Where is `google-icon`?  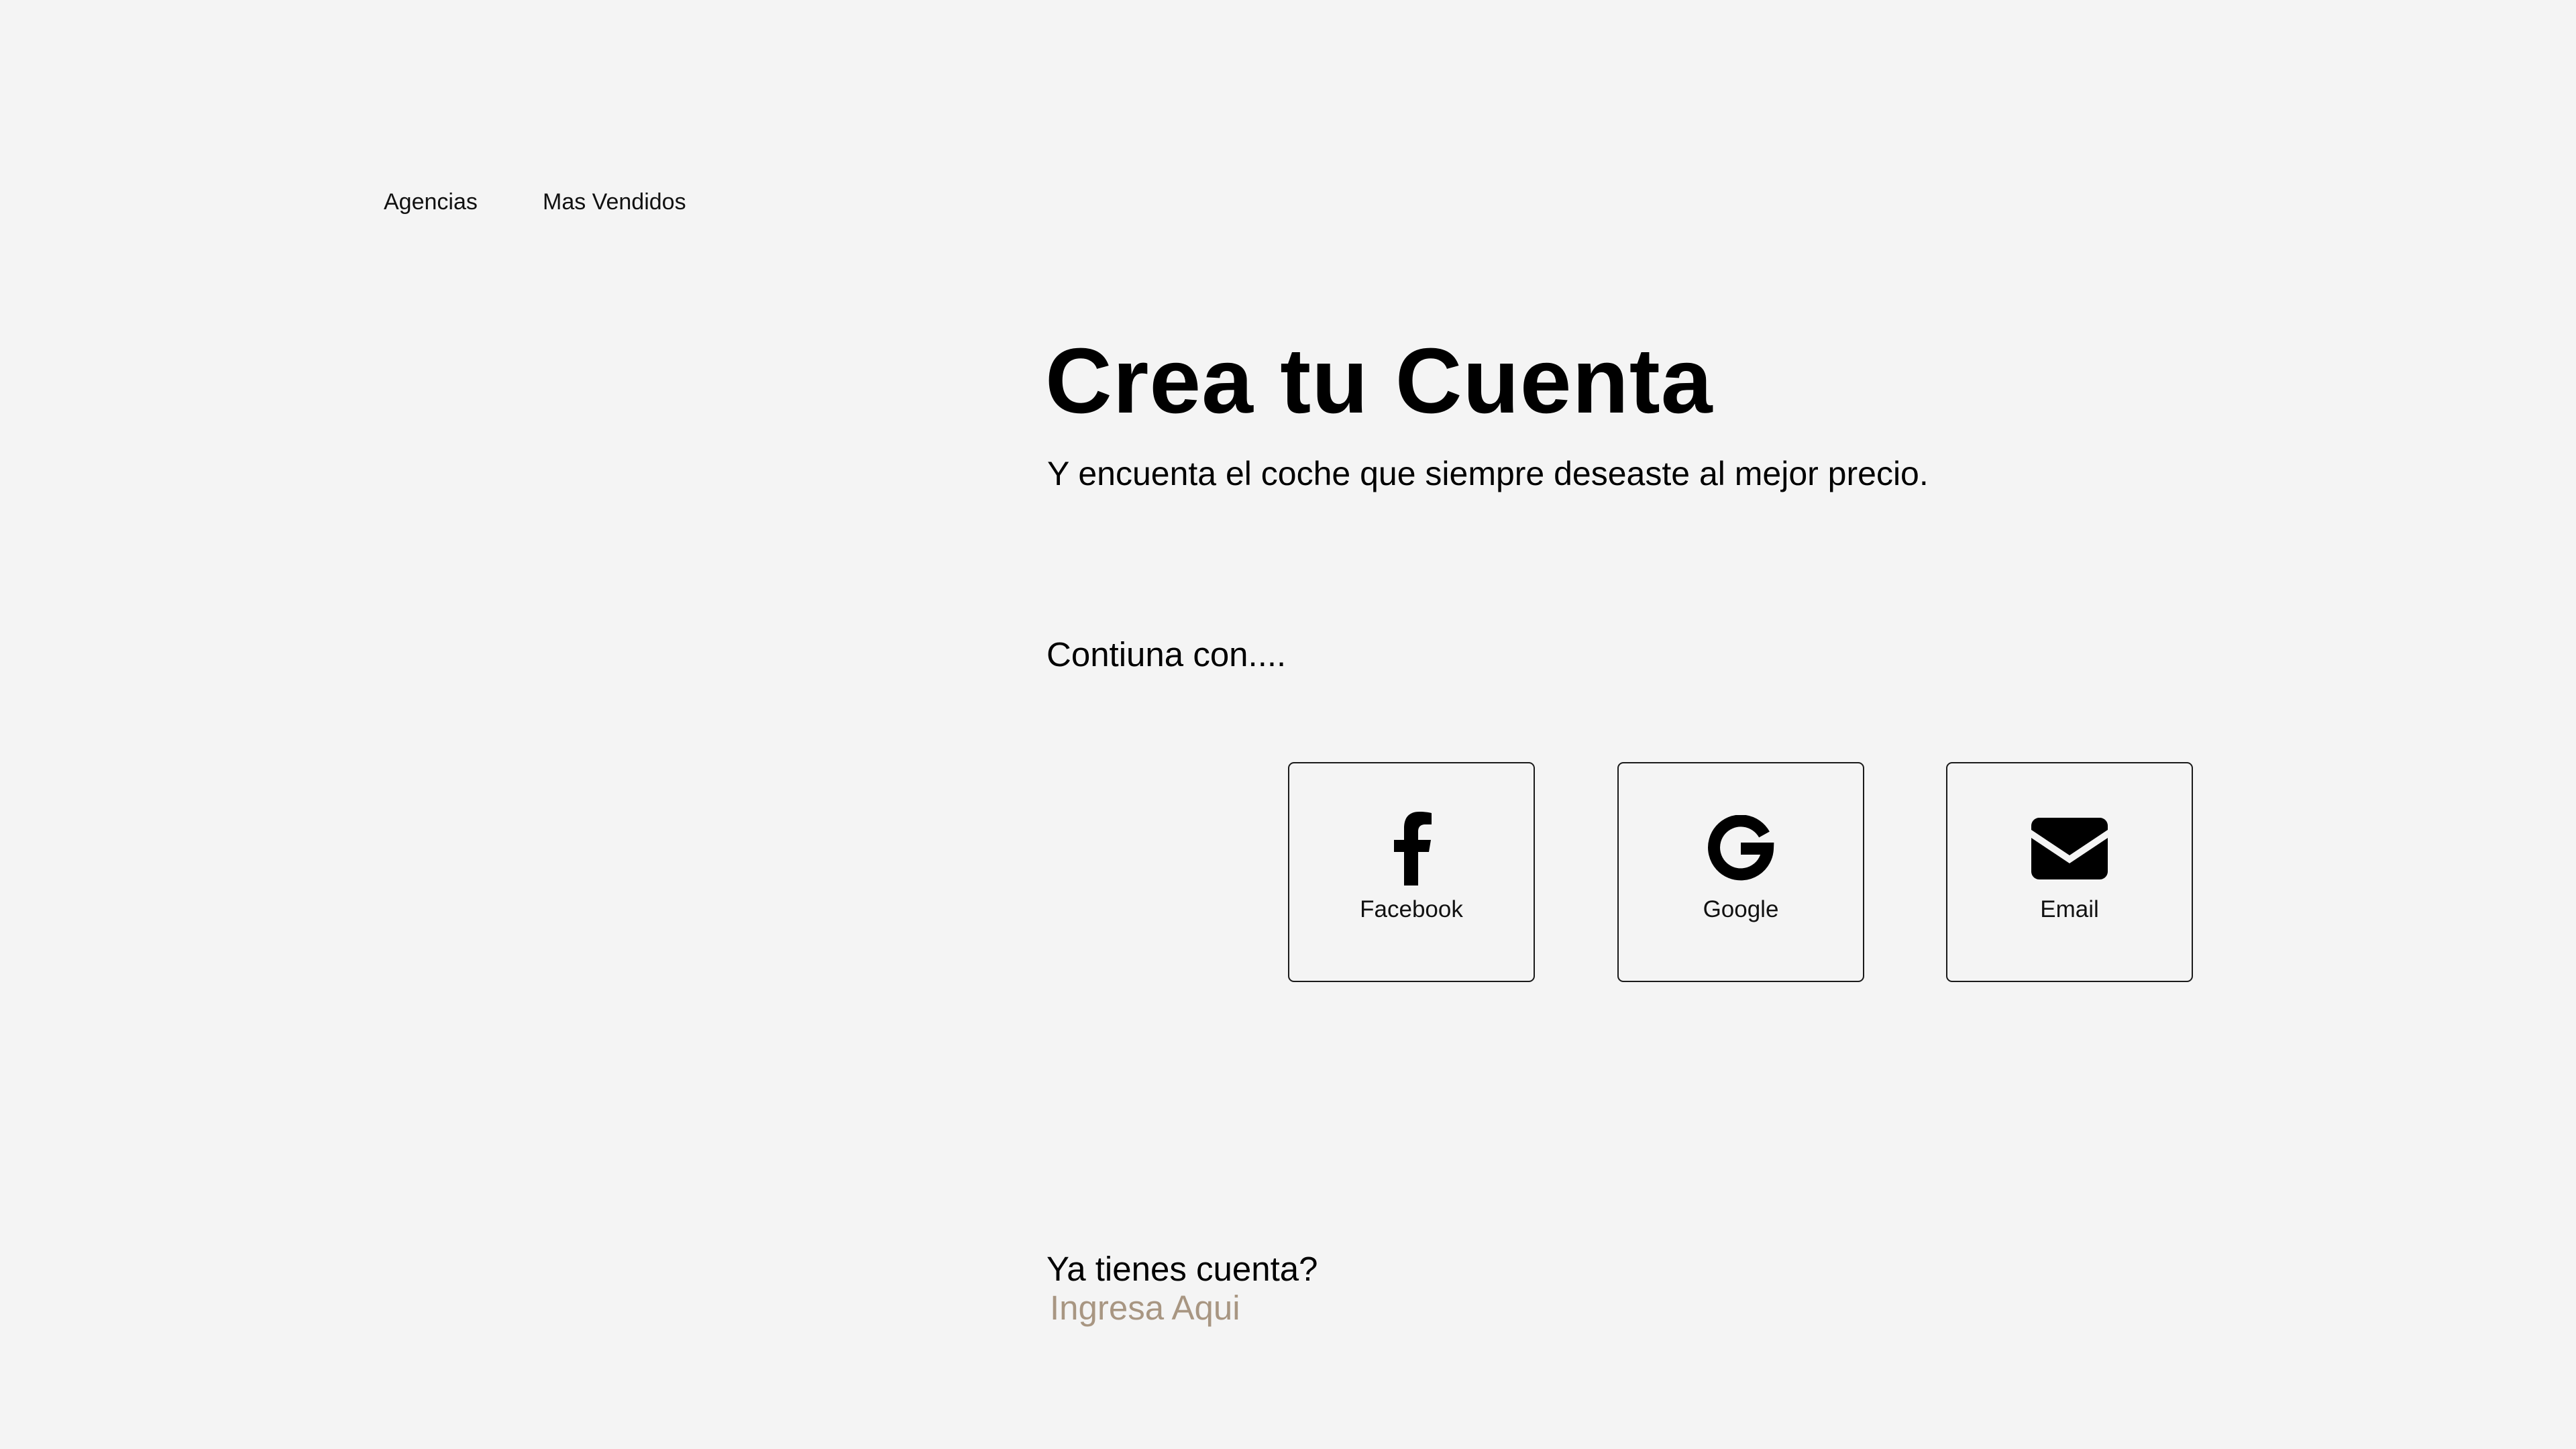
google-icon is located at coordinates (1741, 848).